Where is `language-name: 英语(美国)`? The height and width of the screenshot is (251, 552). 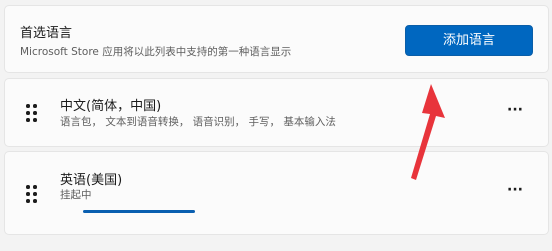 language-name: 英语(美国) is located at coordinates (91, 180).